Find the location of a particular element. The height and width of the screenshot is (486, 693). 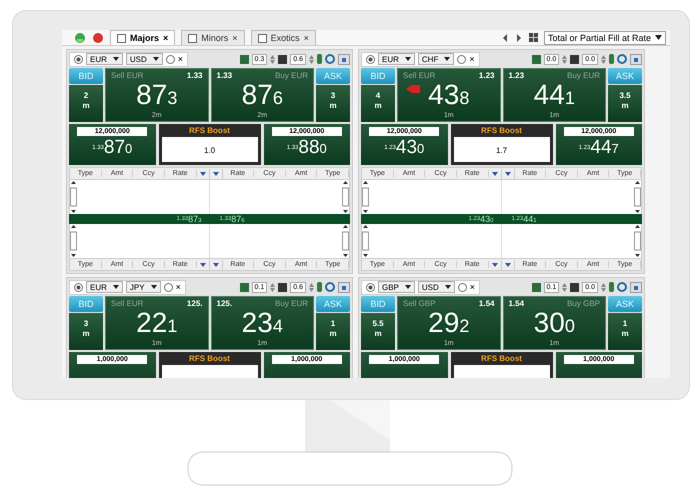

pips-price: 876 is located at coordinates (262, 96).